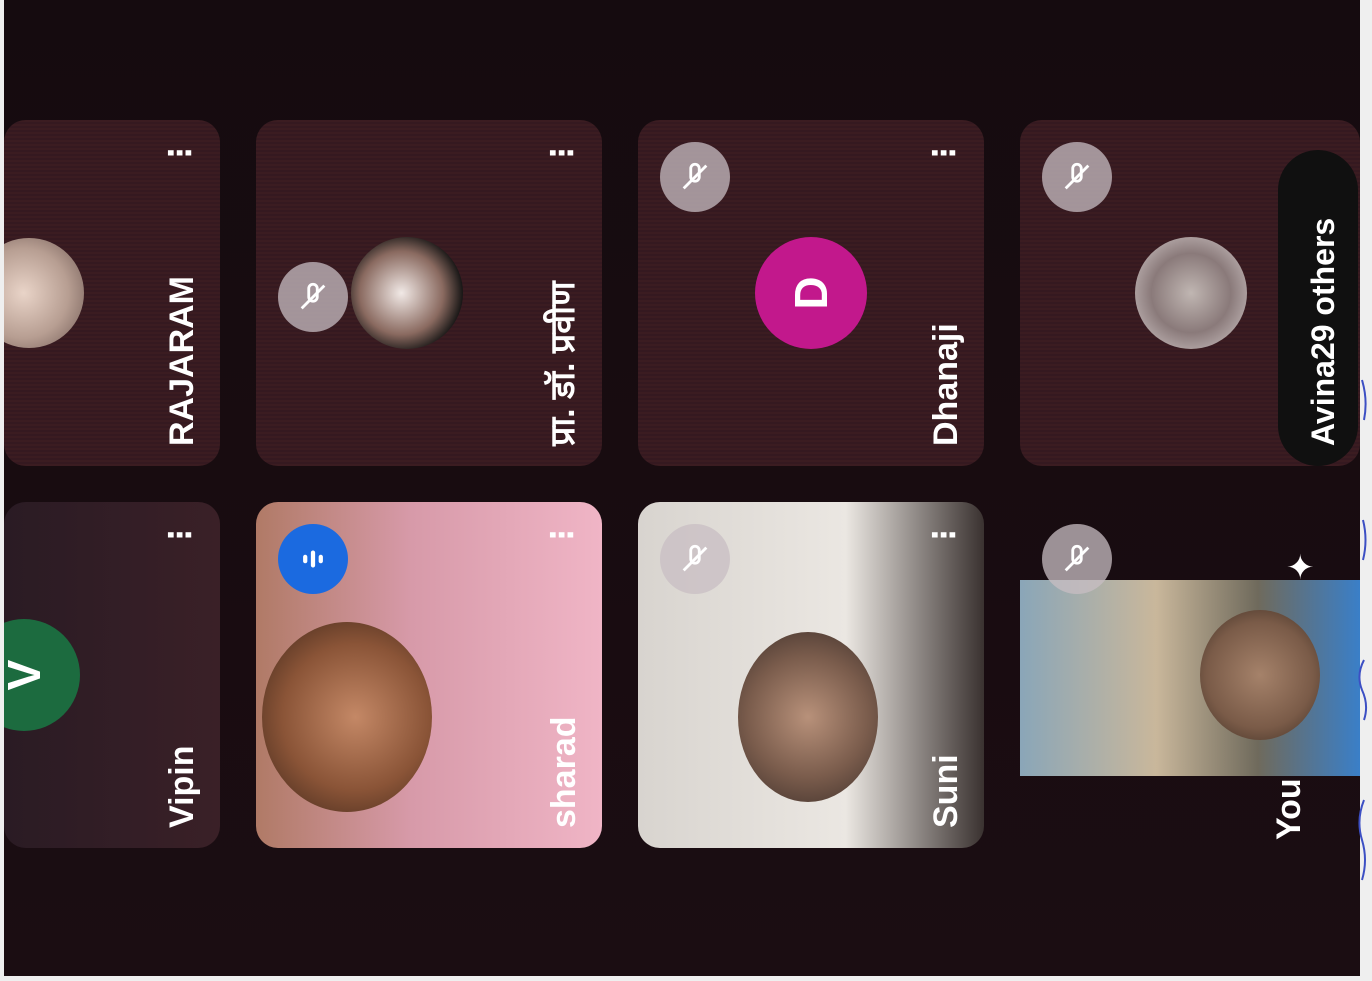  I want to click on handwriting-mark, so click(1363, 630).